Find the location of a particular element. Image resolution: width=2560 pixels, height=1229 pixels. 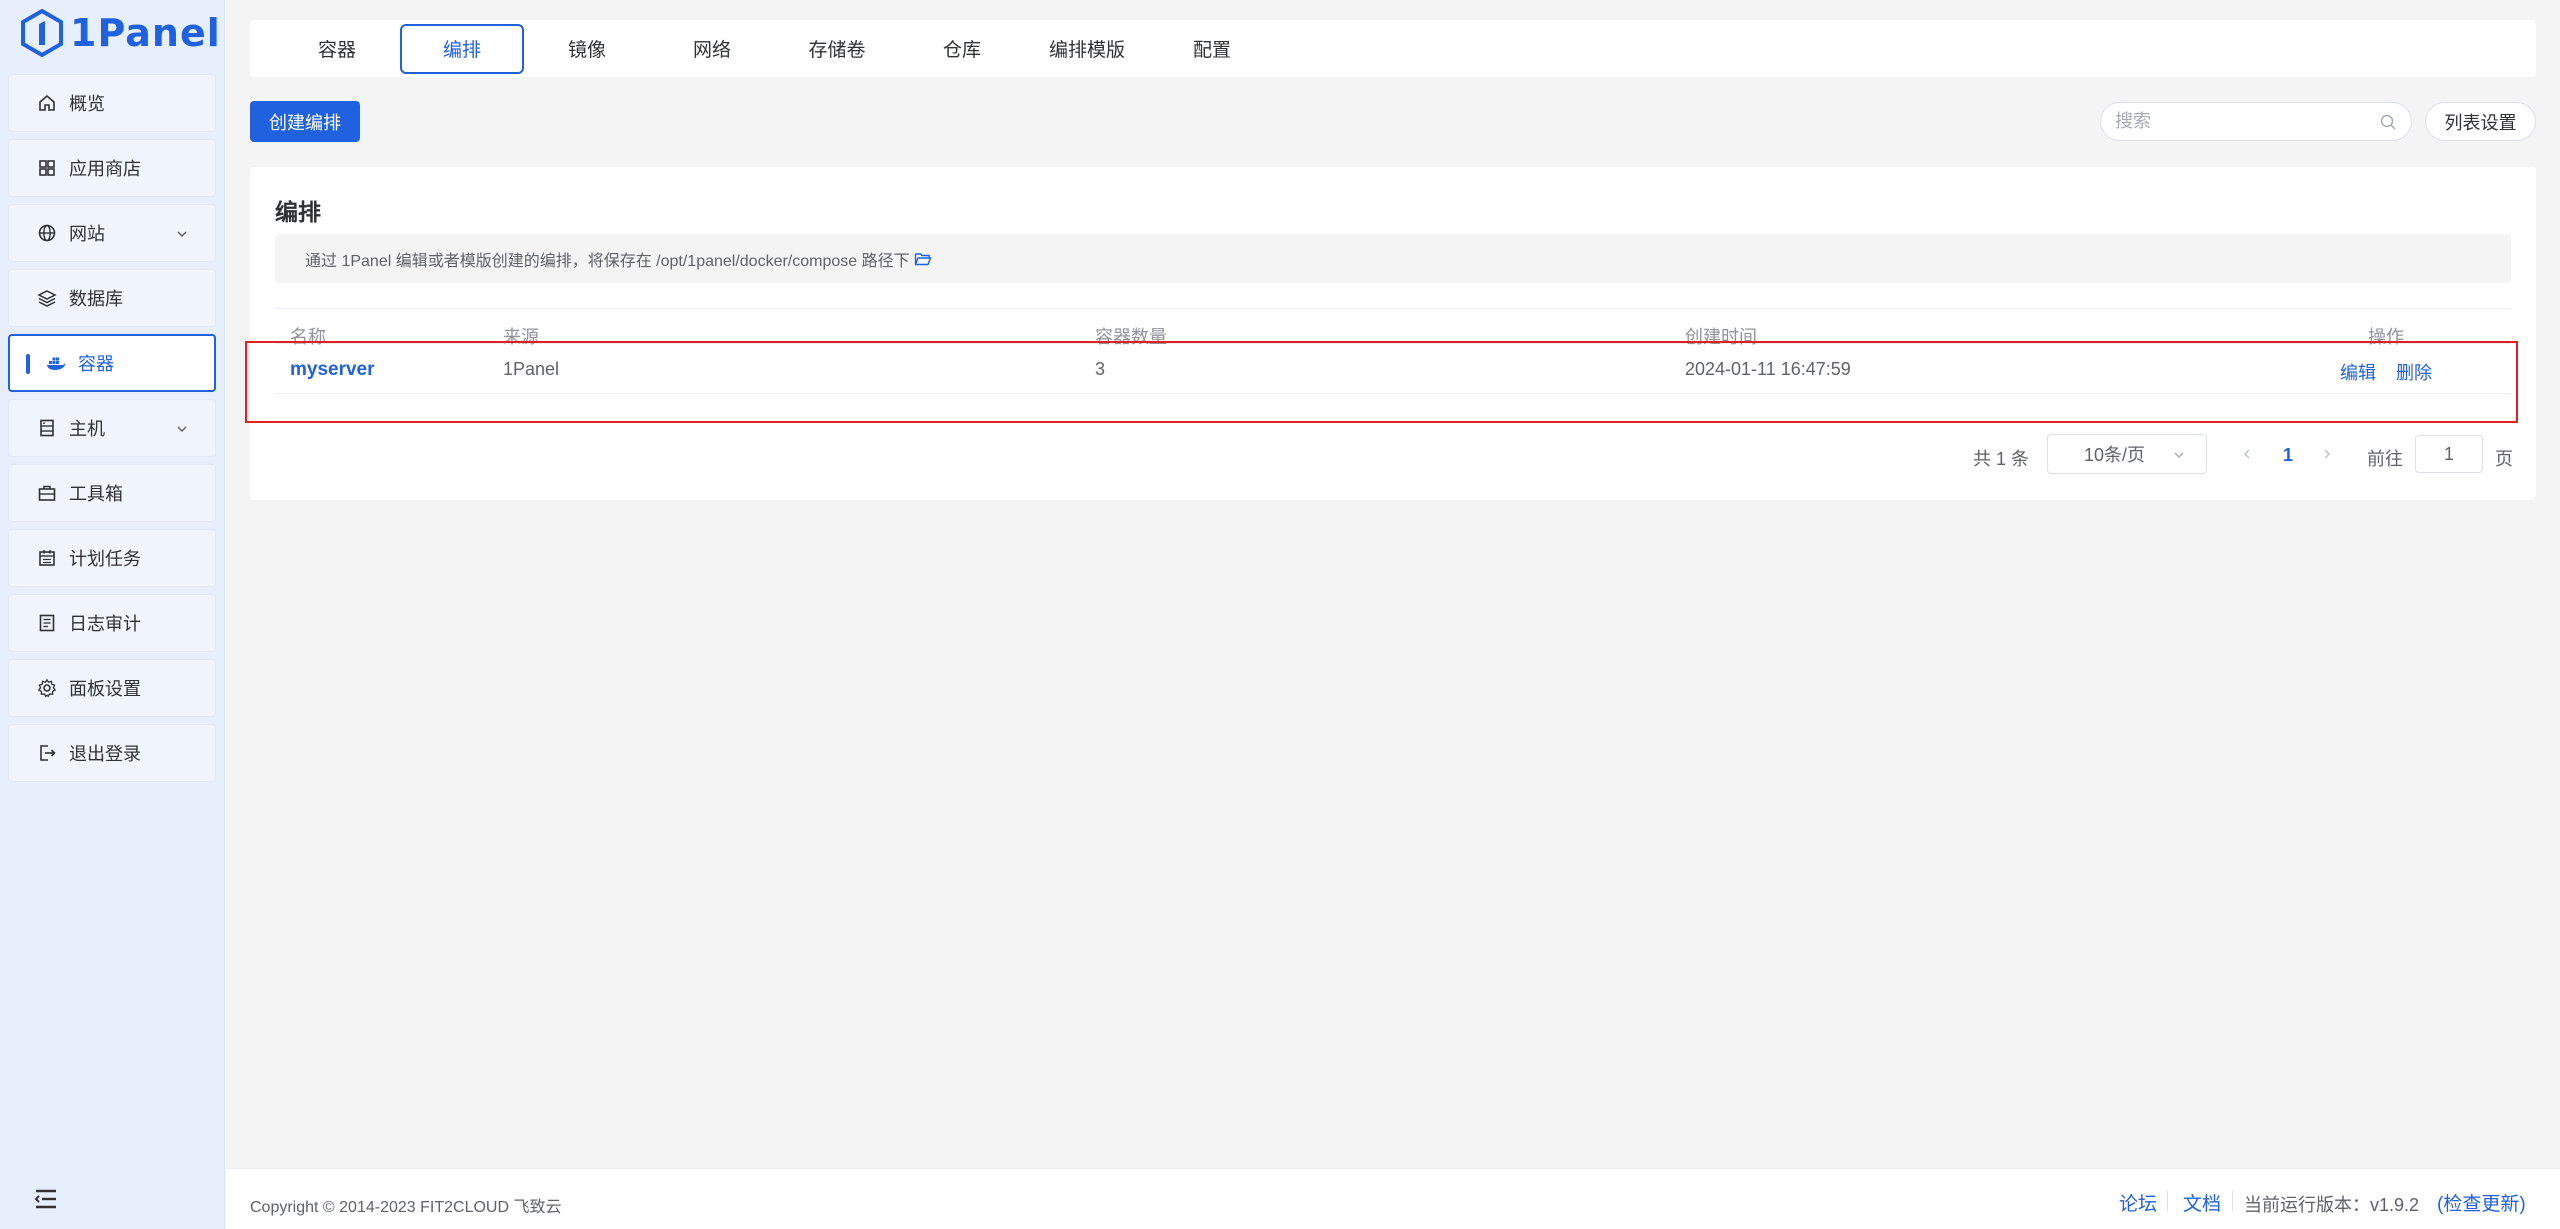

active-indicator is located at coordinates (28, 364).